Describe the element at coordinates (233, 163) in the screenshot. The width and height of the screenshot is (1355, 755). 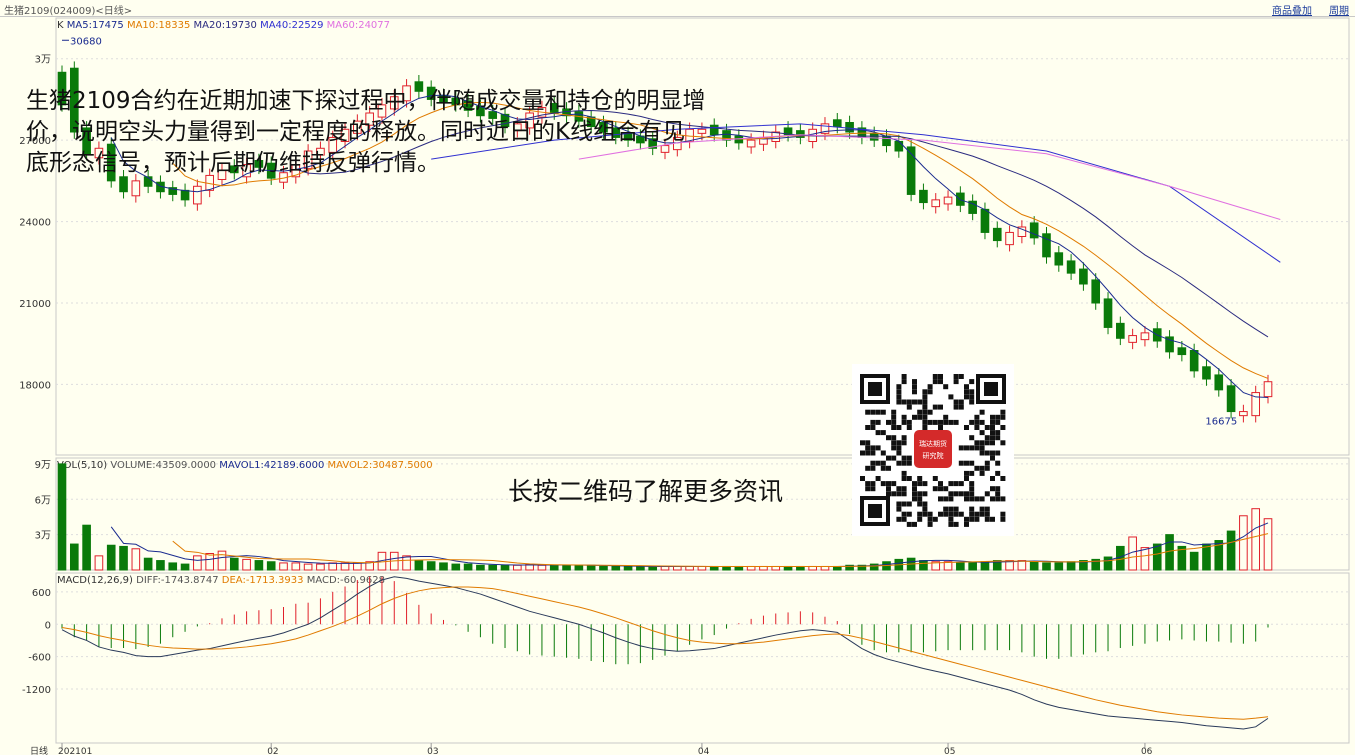
I see `commentary-line: 底形态信号，预计后期仍维持反弹行情。` at that location.